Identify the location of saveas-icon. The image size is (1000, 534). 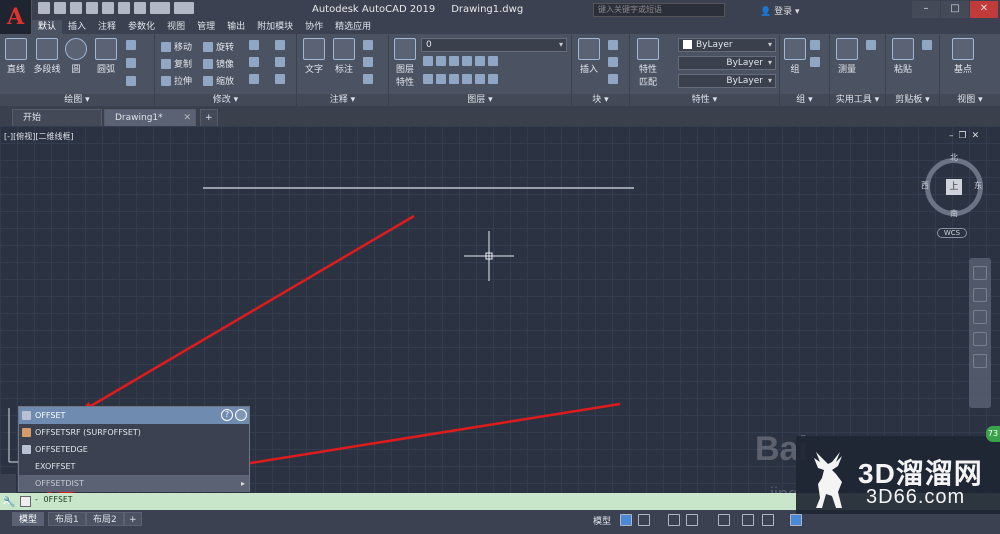
(92, 8).